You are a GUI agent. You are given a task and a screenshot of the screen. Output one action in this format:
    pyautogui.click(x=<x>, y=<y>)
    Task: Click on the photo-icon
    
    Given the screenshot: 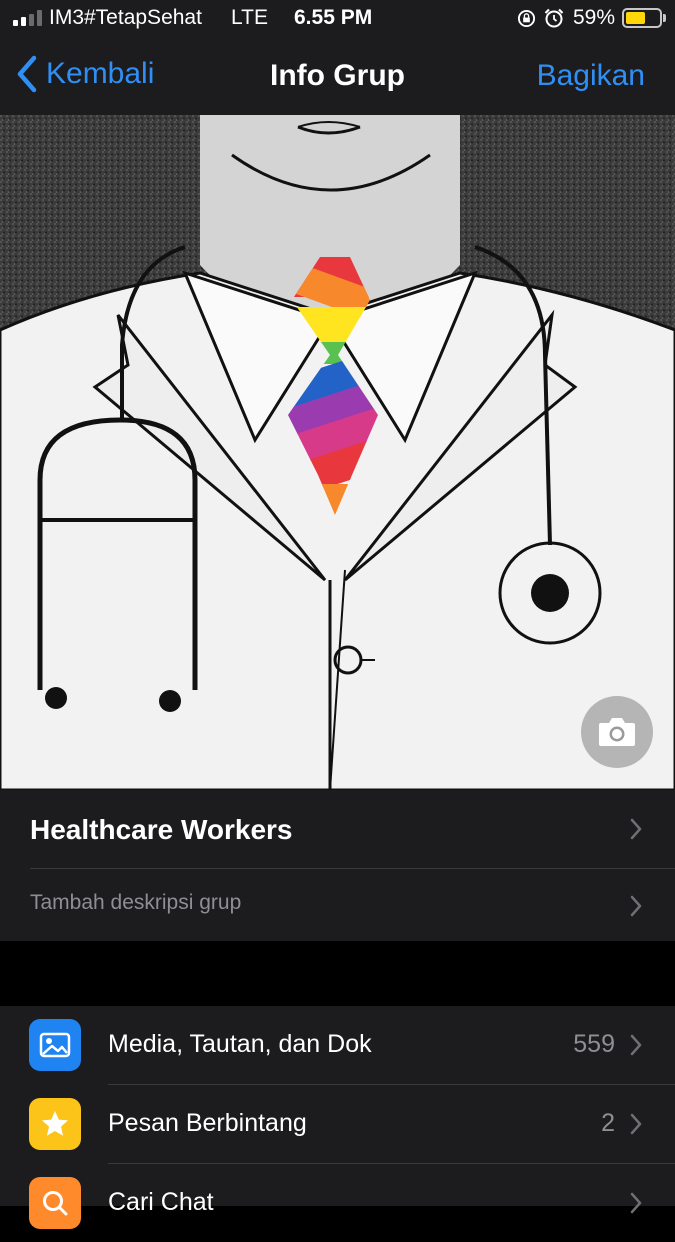 What is the action you would take?
    pyautogui.click(x=55, y=1045)
    